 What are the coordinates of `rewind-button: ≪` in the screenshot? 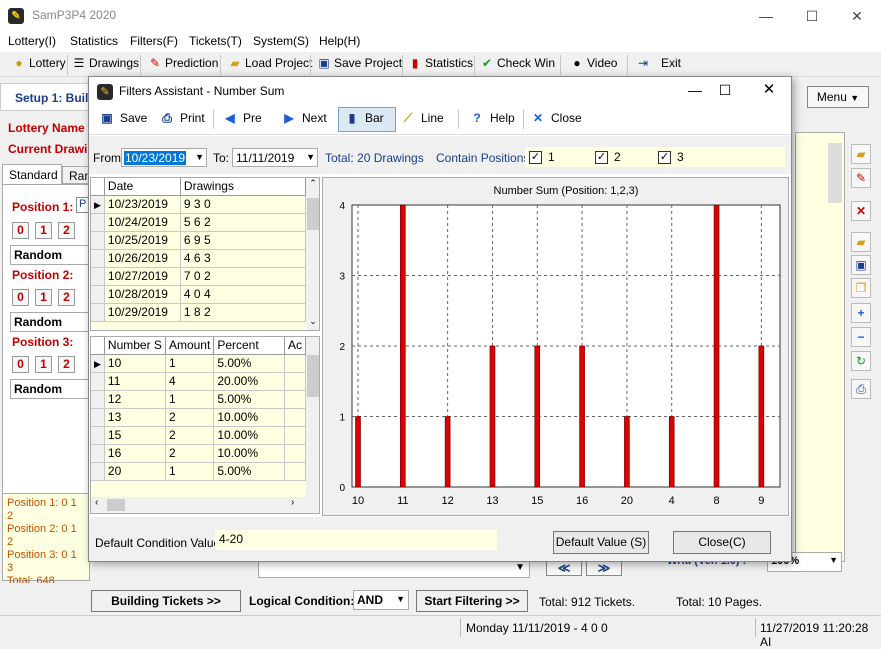 It's located at (564, 568).